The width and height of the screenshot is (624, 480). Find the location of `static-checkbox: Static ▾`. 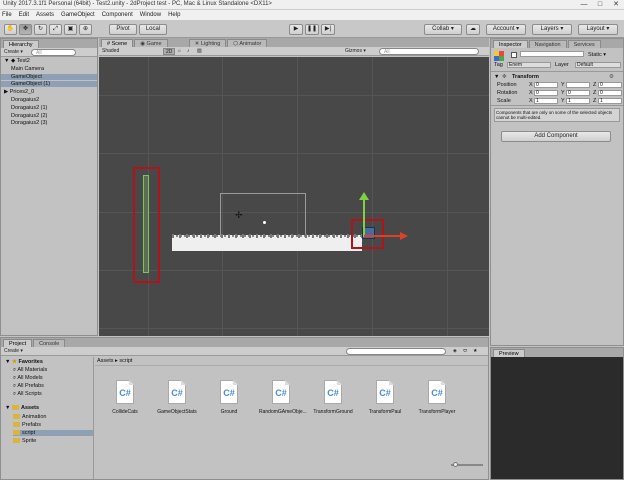

static-checkbox: Static ▾ is located at coordinates (597, 55).